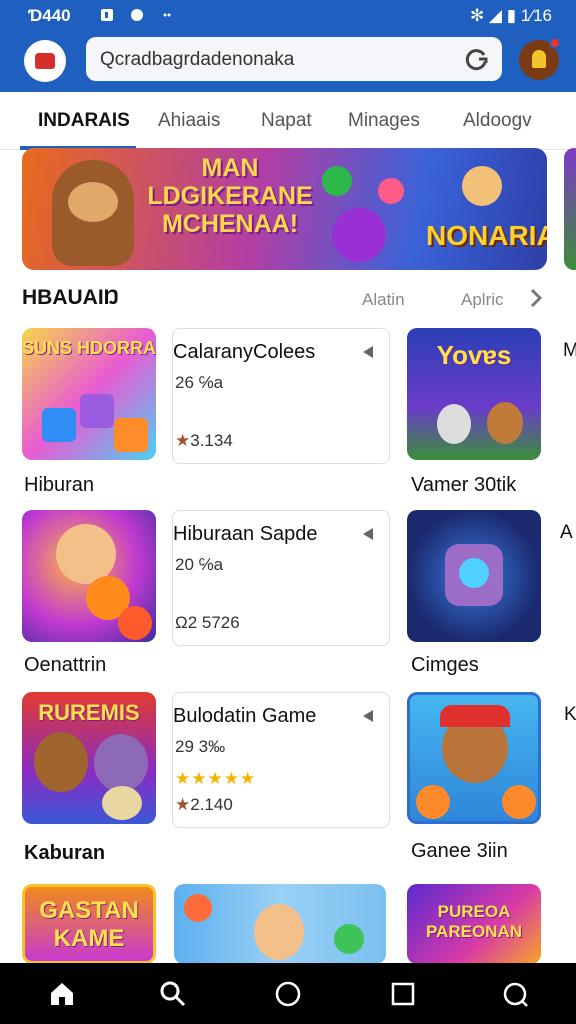 Image resolution: width=576 pixels, height=1024 pixels. Describe the element at coordinates (482, 300) in the screenshot. I see `section-link-2: Aplric` at that location.